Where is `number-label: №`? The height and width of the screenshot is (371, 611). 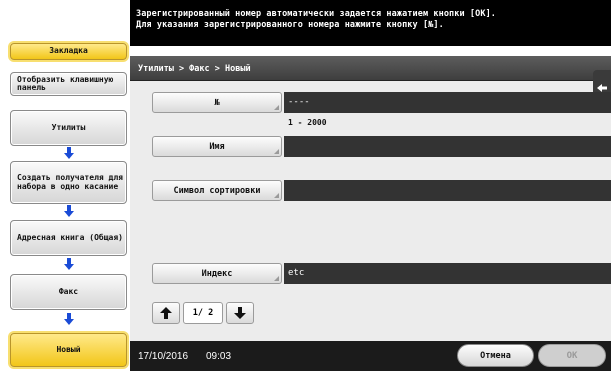 number-label: № is located at coordinates (217, 102).